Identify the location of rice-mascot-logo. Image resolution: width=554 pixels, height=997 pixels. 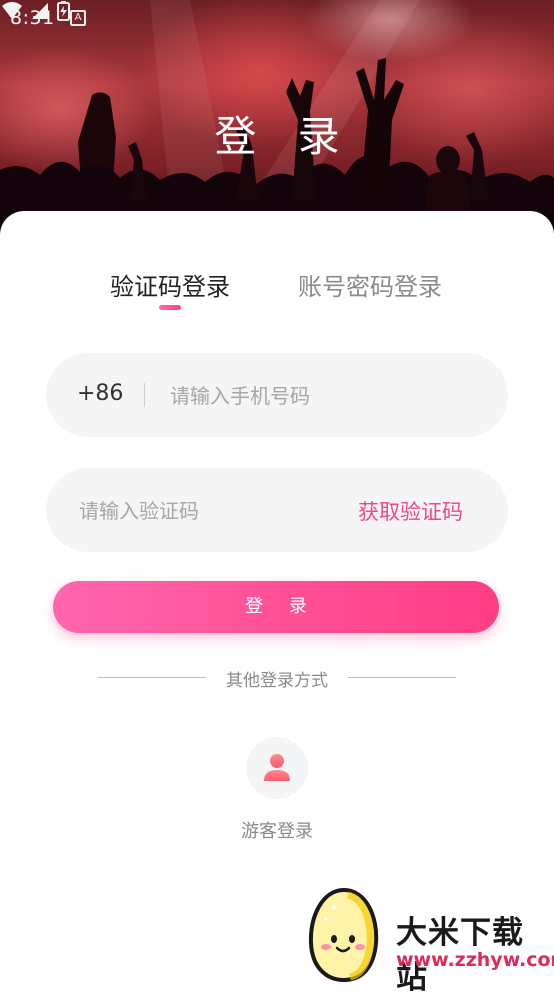
(343, 935).